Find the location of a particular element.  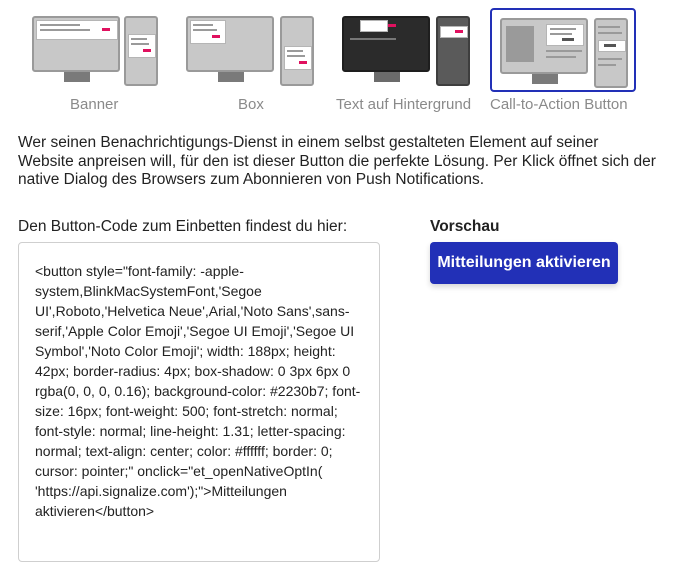

notification-activate-button: Mitteilungen aktivieren is located at coordinates (524, 263).